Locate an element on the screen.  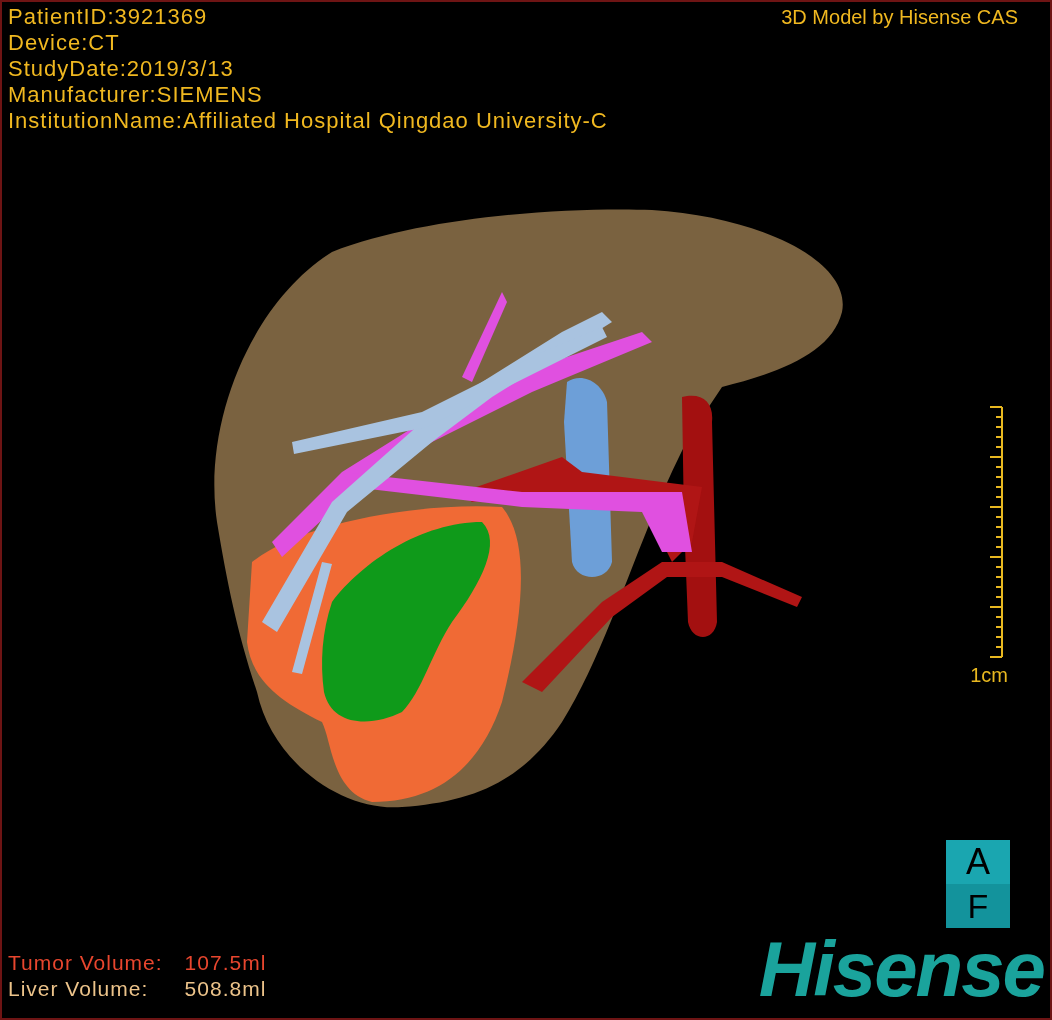
volume-label: Liver Volume: is located at coordinates (79, 989).